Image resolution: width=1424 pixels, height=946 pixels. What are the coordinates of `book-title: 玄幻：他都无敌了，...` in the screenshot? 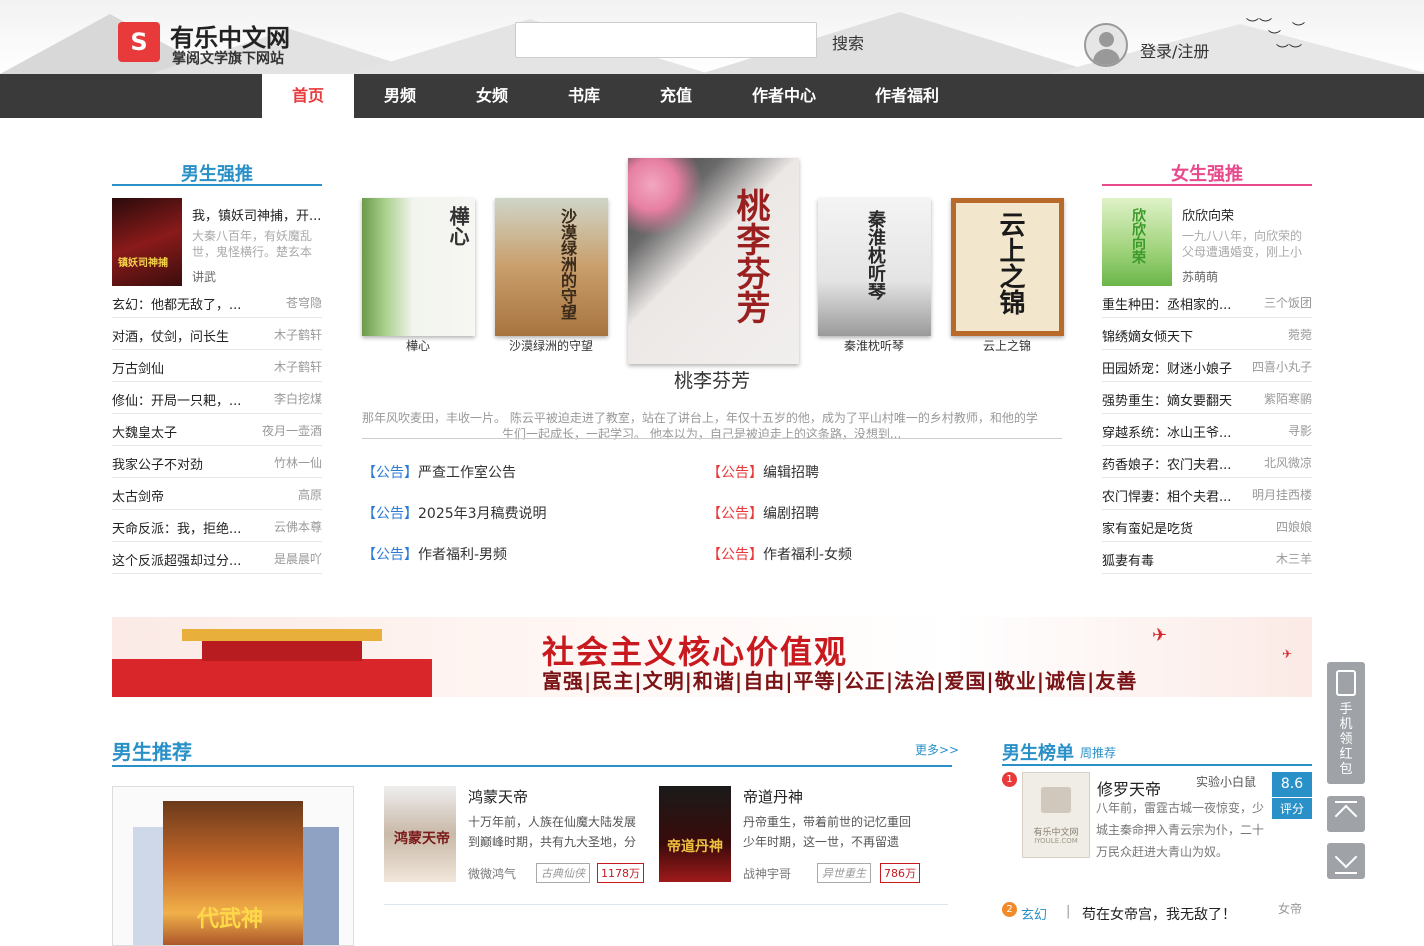 It's located at (176, 303).